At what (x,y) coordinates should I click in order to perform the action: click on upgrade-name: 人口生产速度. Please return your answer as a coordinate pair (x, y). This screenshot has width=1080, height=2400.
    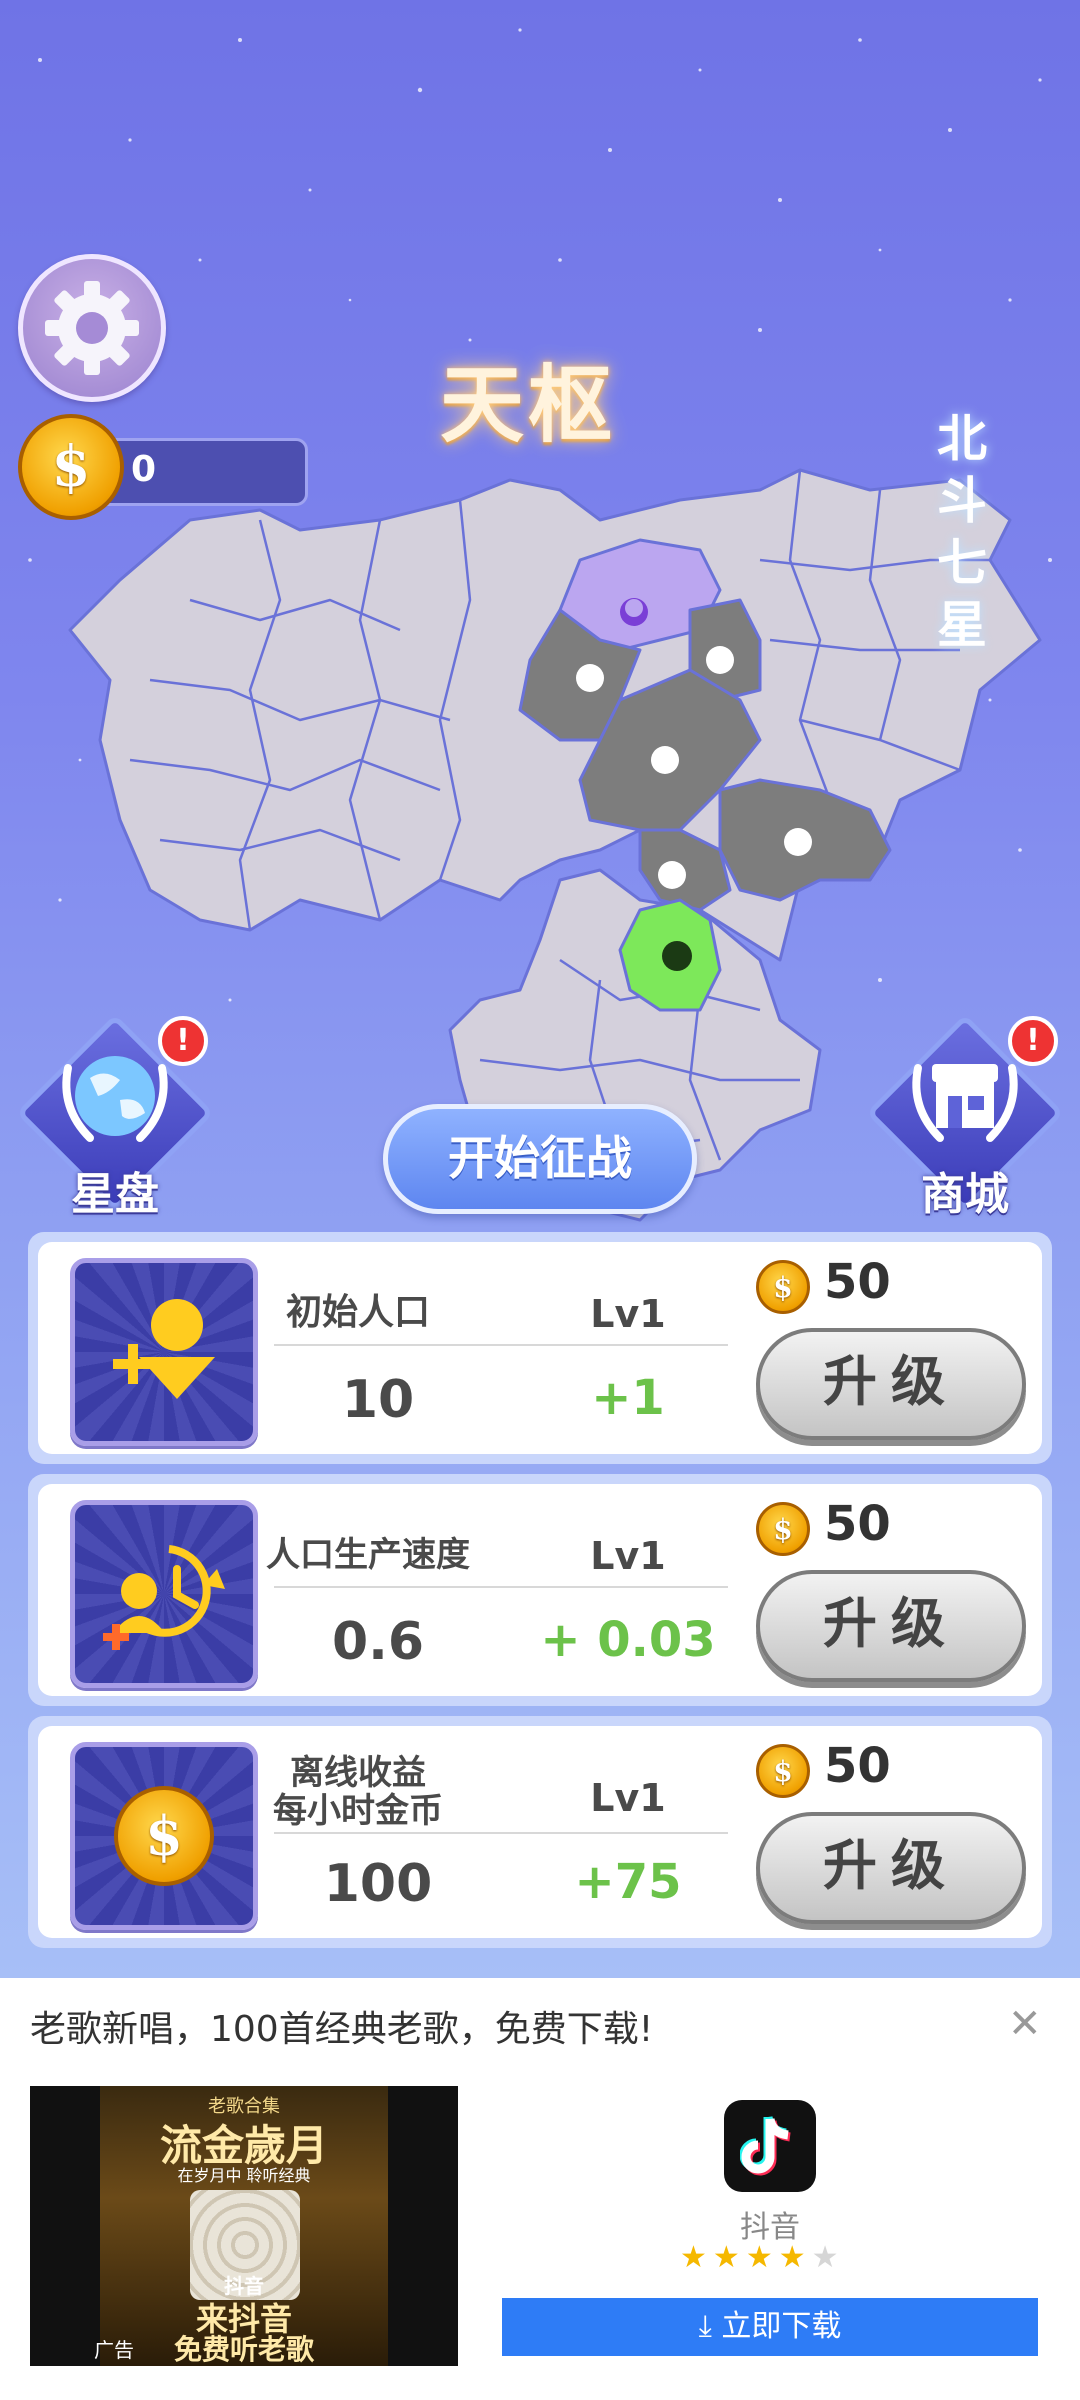
    Looking at the image, I should click on (368, 1555).